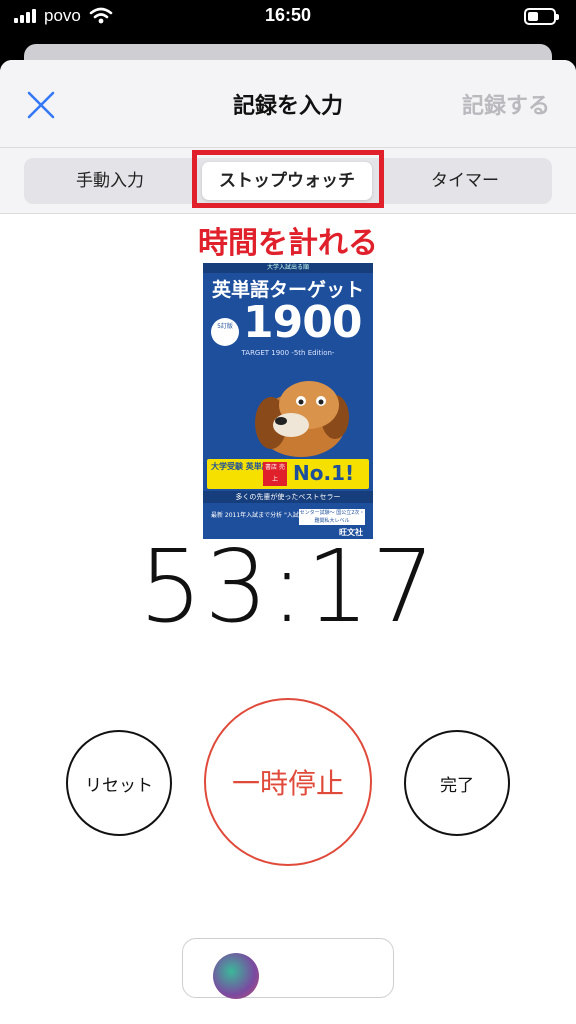 This screenshot has height=1024, width=576. Describe the element at coordinates (302, 419) in the screenshot. I see `dog-mascot-icon` at that location.